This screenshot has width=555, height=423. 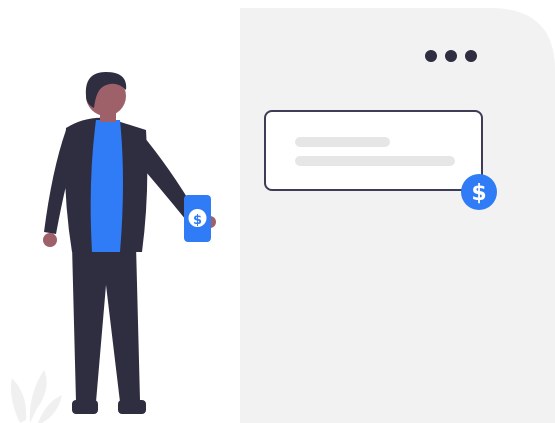 I want to click on person-legs, so click(x=106, y=323).